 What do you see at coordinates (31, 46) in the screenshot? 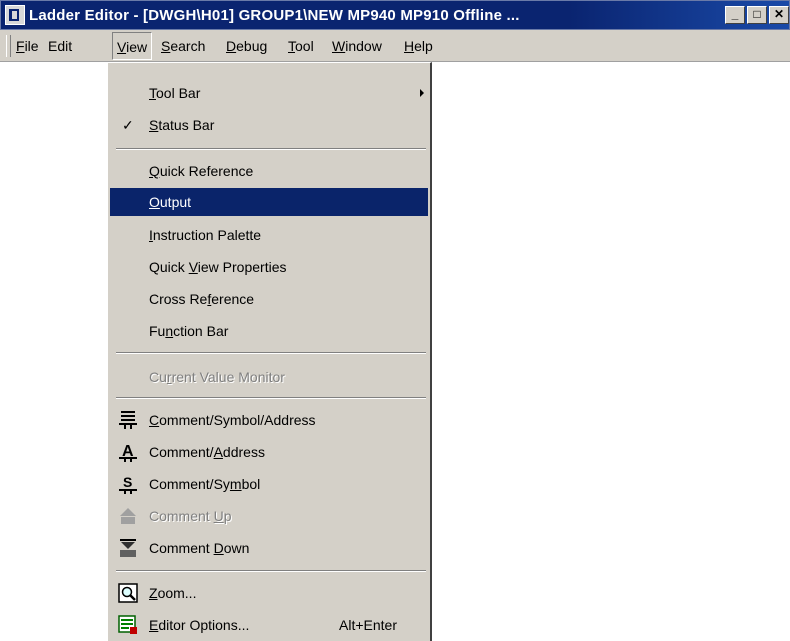
I see `menu-label: ile` at bounding box center [31, 46].